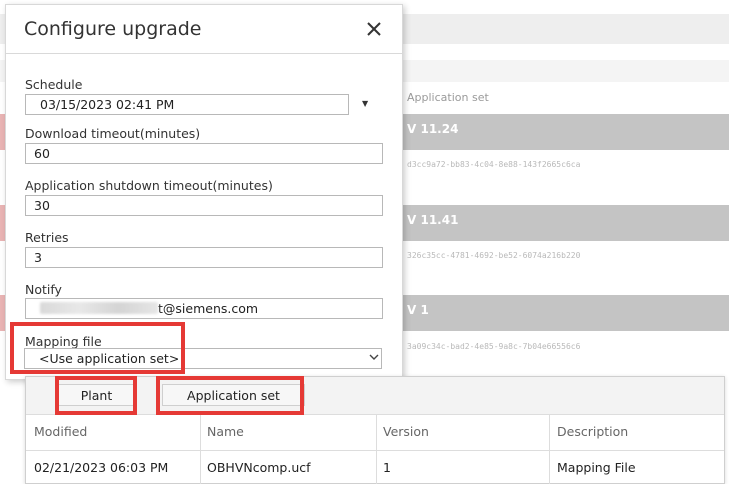  Describe the element at coordinates (97, 348) in the screenshot. I see `highlight-mapping-file` at that location.